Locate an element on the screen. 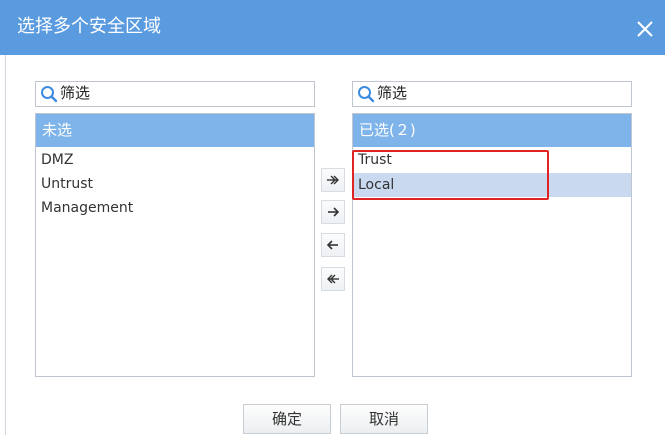  right-filter-box is located at coordinates (492, 94).